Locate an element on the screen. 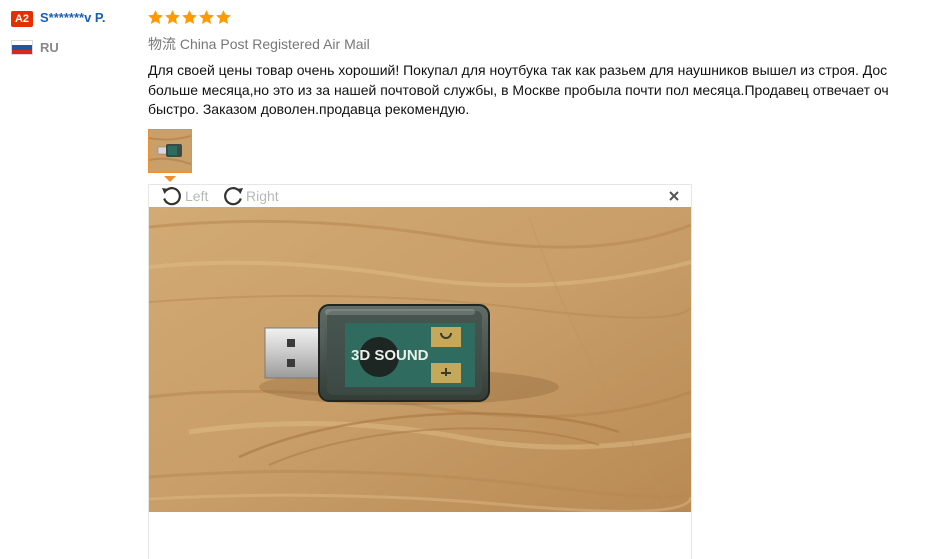 The image size is (931, 559). review-photo-thumbnail is located at coordinates (170, 151).